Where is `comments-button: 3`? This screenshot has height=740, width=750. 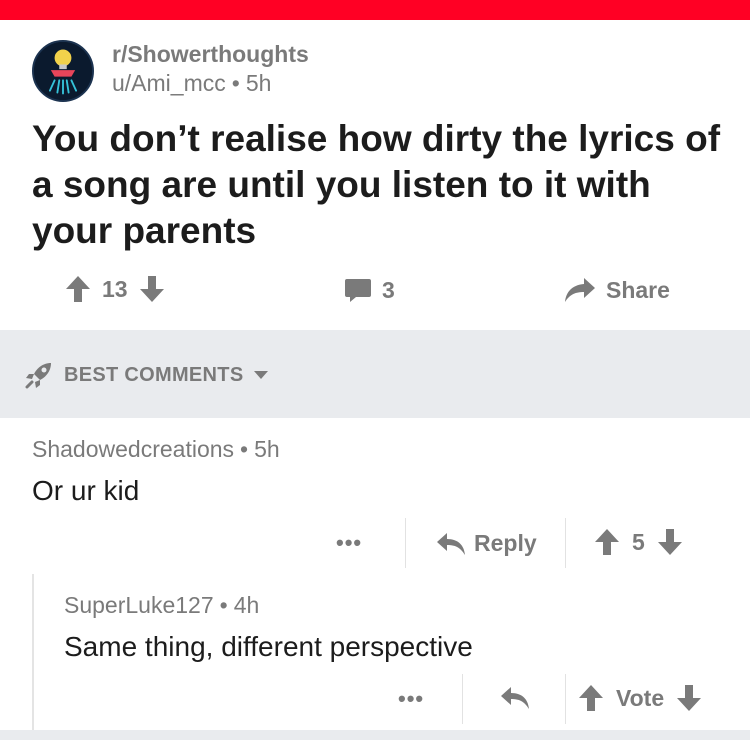
comments-button: 3 is located at coordinates (369, 290).